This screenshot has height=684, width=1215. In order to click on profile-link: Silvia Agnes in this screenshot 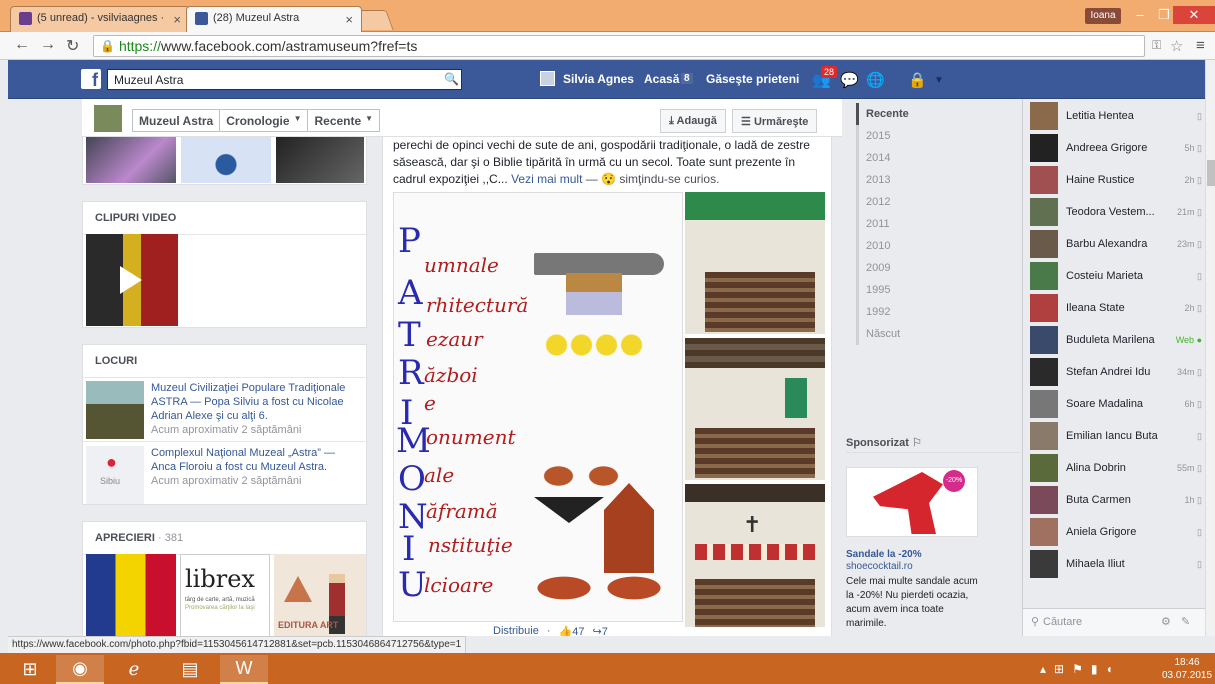, I will do `click(598, 79)`.